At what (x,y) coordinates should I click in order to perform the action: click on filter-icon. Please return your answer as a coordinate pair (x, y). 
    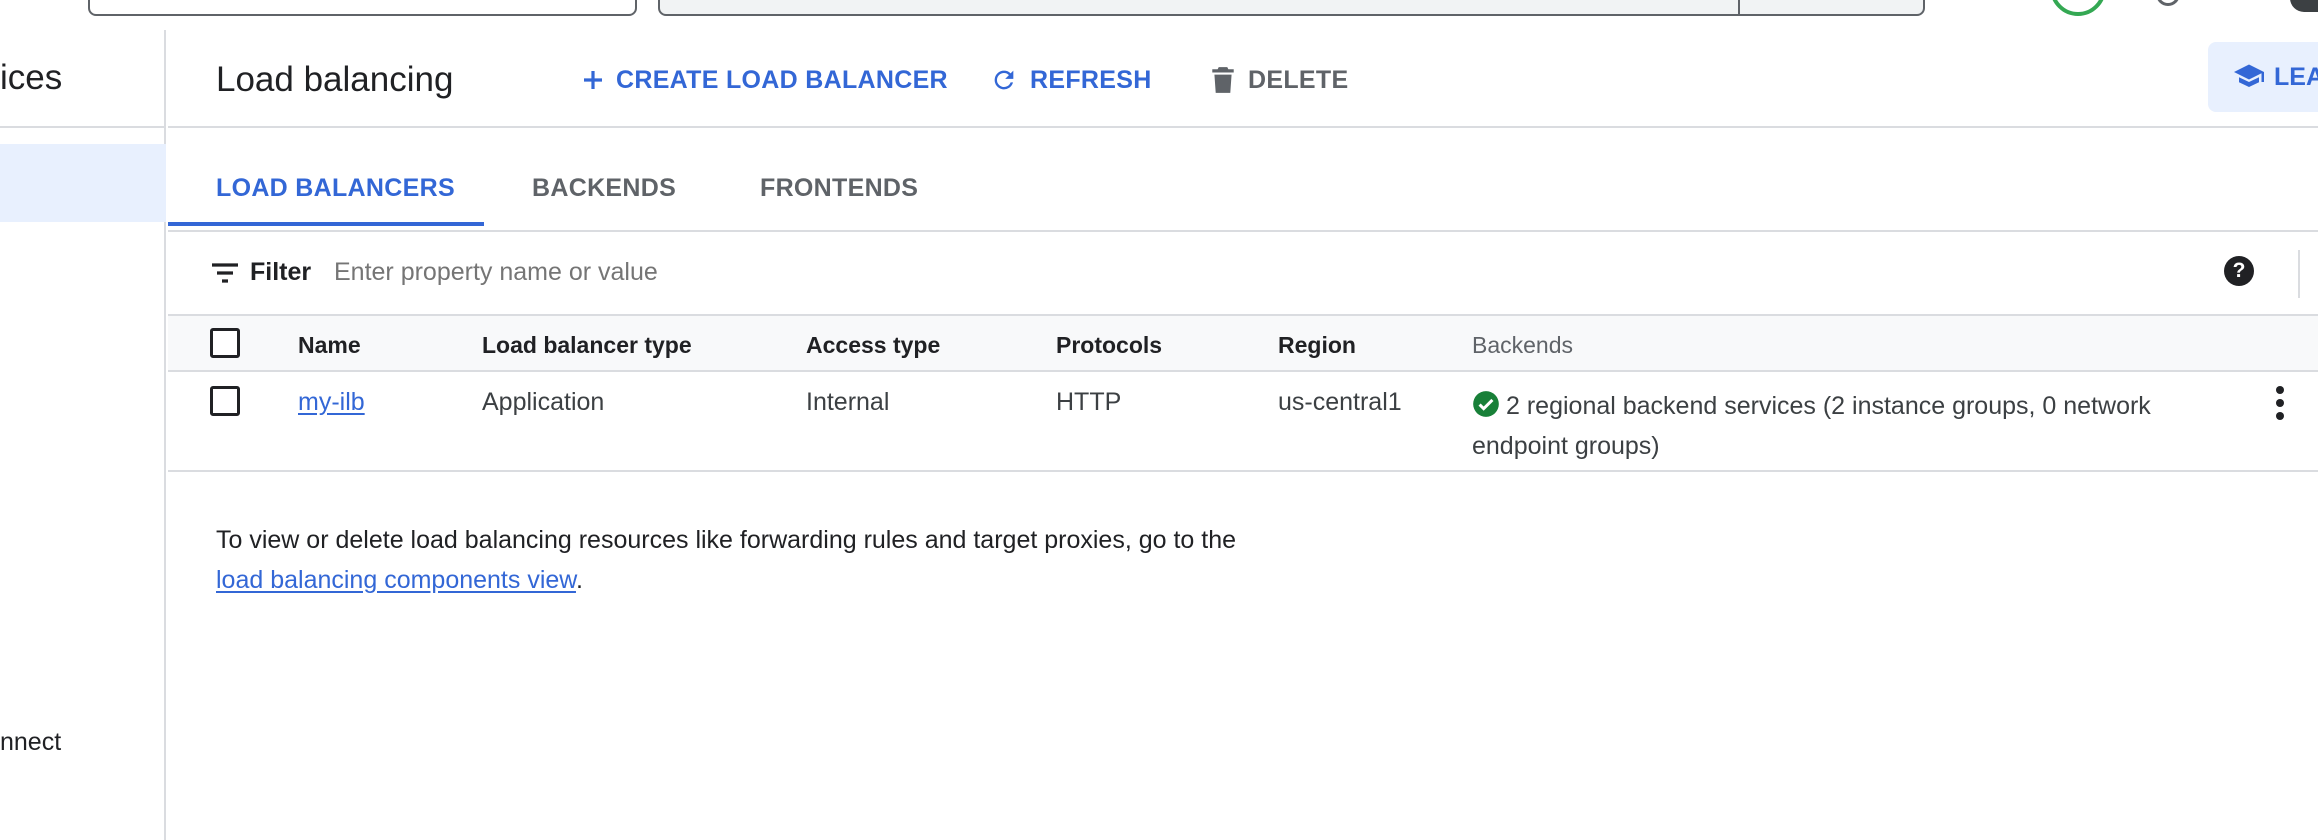
    Looking at the image, I should click on (225, 273).